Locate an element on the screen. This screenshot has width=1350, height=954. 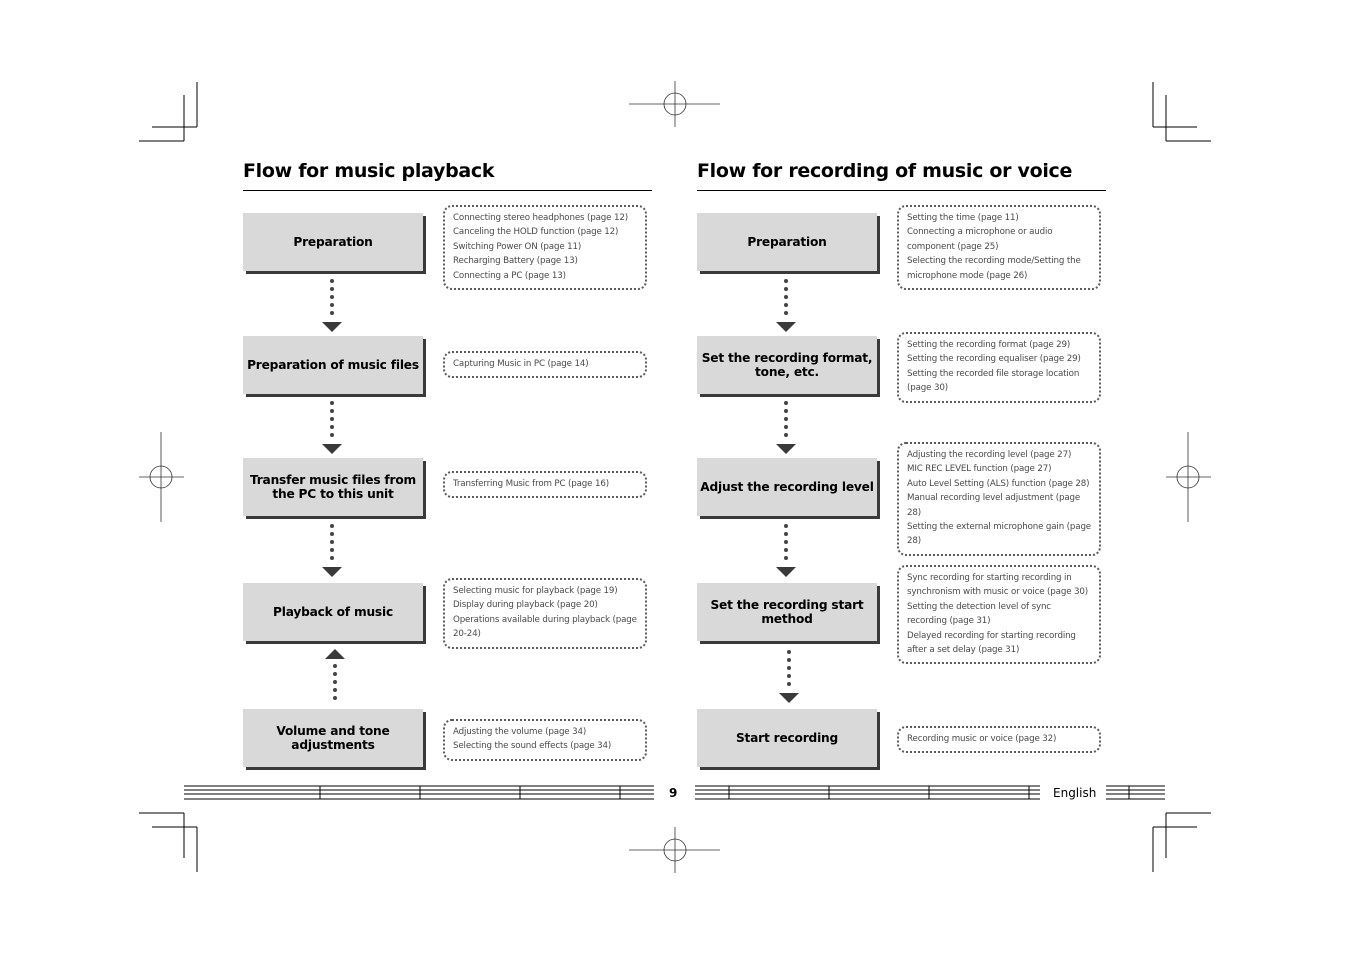
flow-step-start-method: Set the recording start method is located at coordinates (787, 612).